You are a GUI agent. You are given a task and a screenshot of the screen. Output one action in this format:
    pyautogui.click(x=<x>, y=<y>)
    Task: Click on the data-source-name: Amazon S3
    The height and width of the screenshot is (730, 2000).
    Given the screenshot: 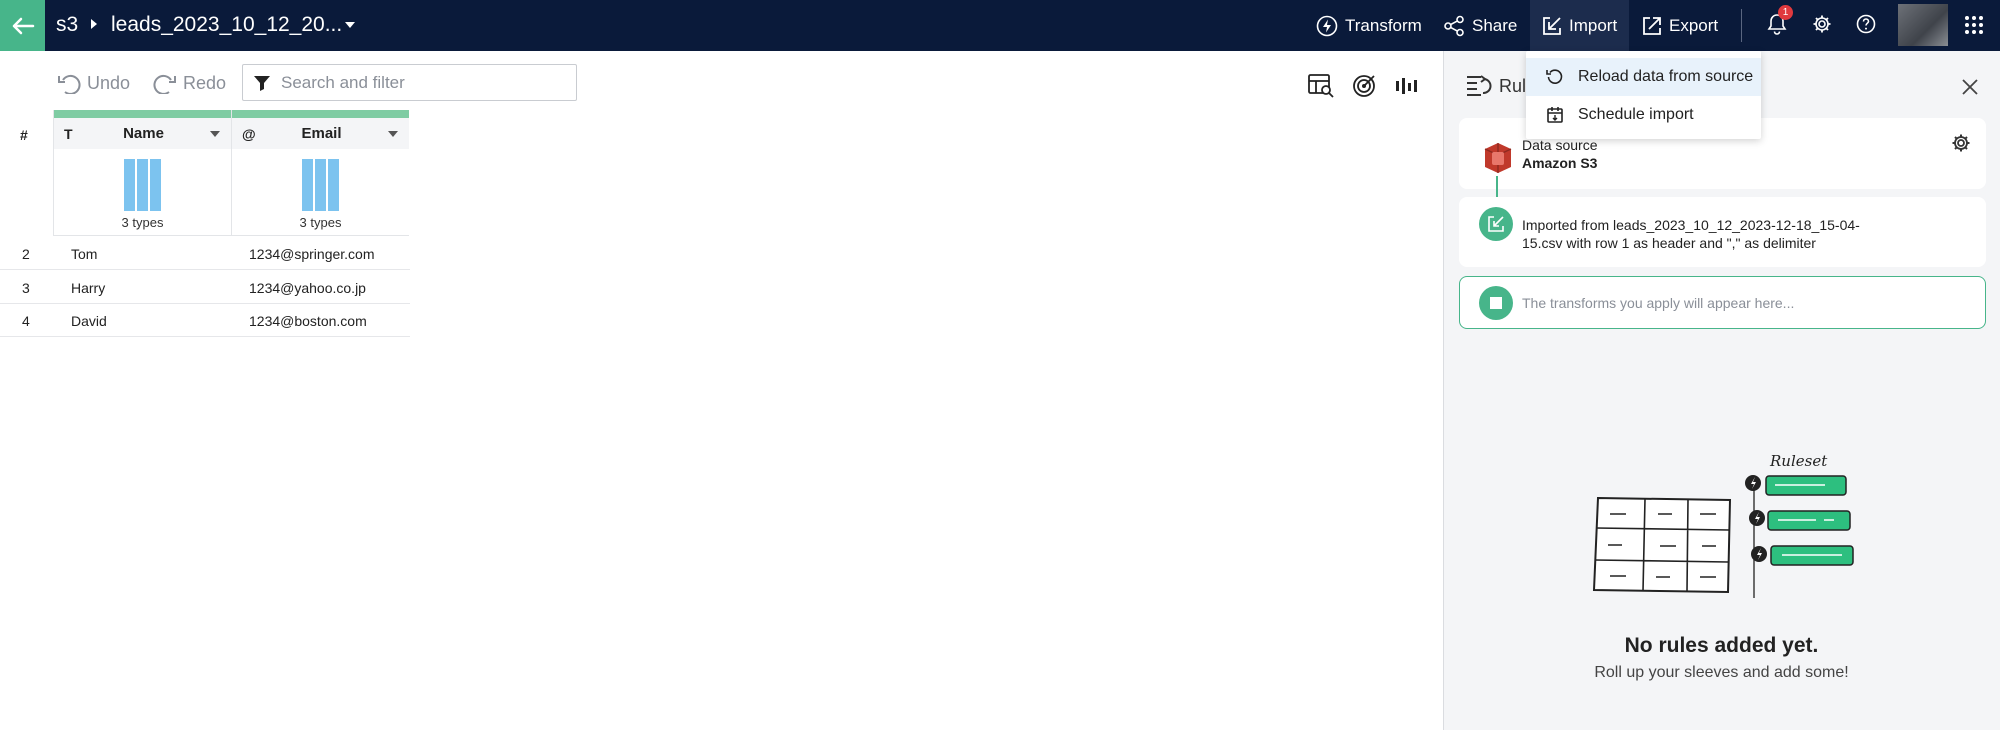 What is the action you would take?
    pyautogui.click(x=1560, y=163)
    